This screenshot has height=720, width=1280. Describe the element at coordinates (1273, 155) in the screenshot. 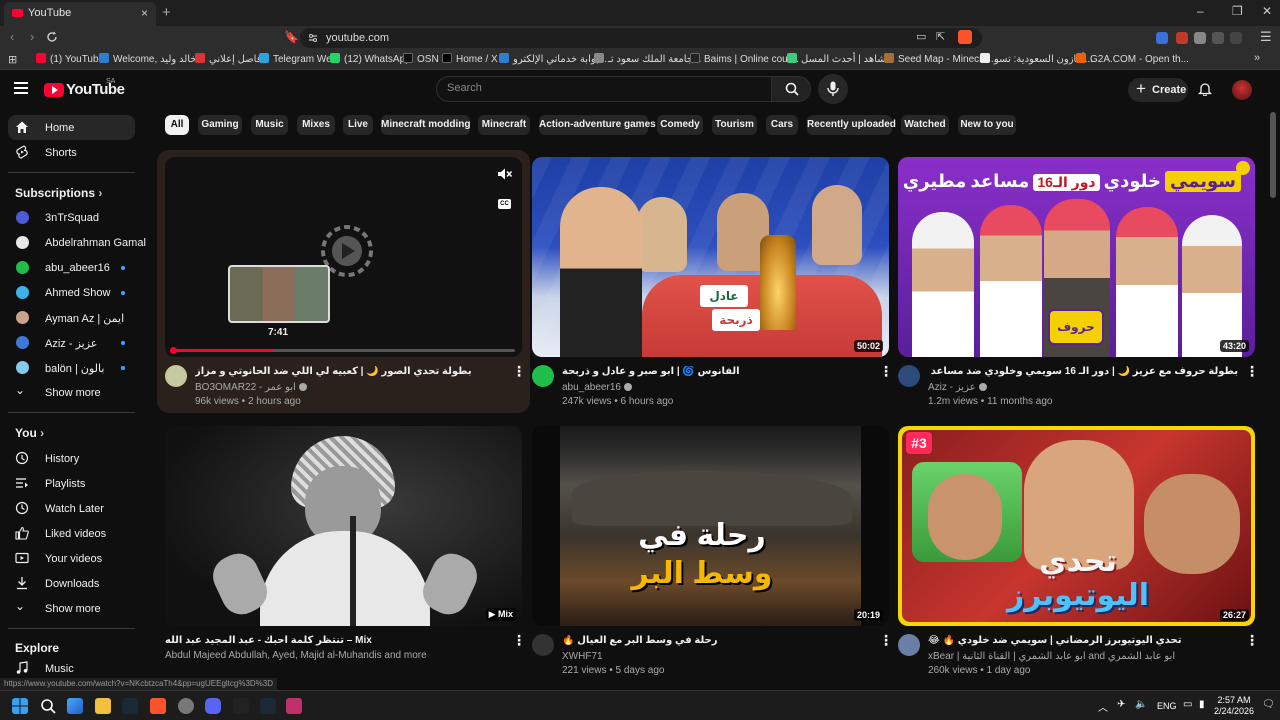

I see `page-scrollbar-thumb` at that location.